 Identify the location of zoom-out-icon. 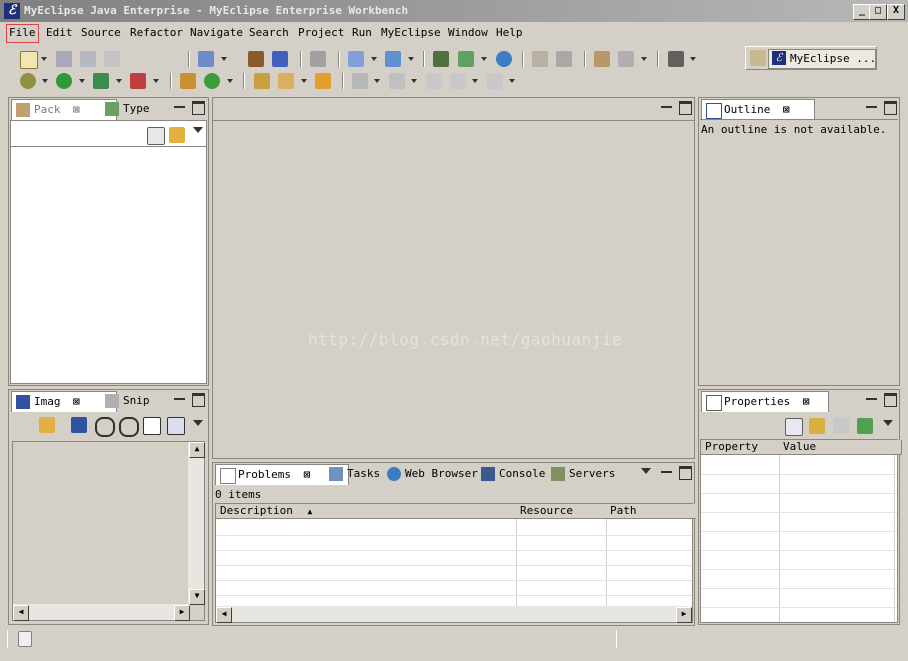
(105, 427).